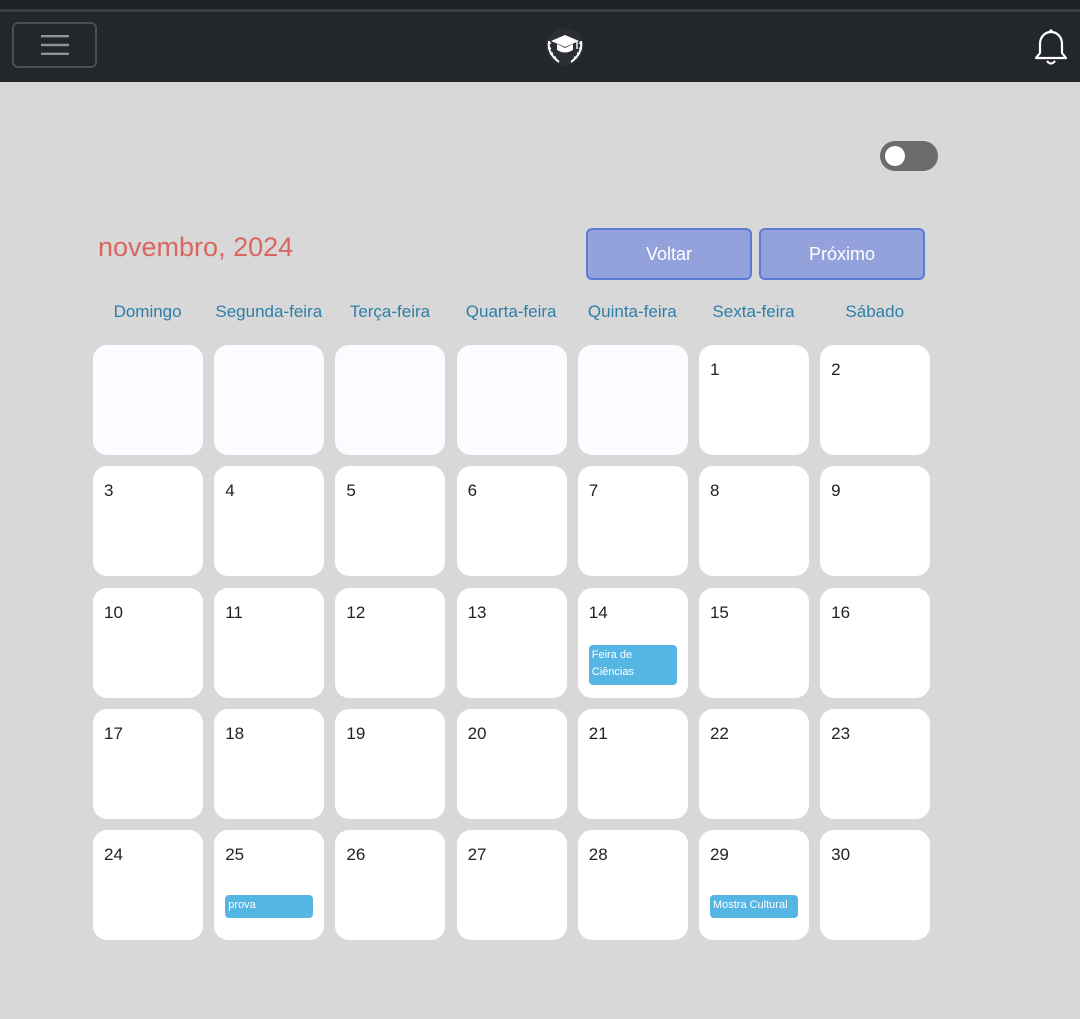  What do you see at coordinates (753, 907) in the screenshot?
I see `event-badge: Mostra Cultural` at bounding box center [753, 907].